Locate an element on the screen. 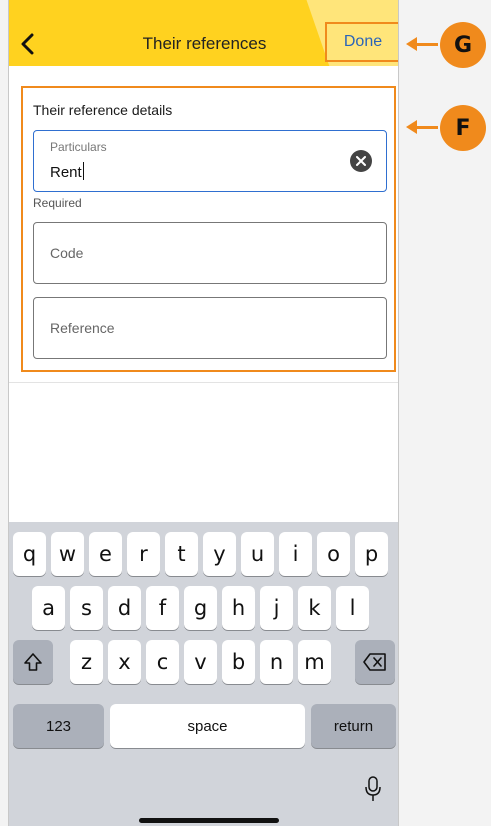 The height and width of the screenshot is (826, 491). particulars-value: Rent is located at coordinates (66, 172).